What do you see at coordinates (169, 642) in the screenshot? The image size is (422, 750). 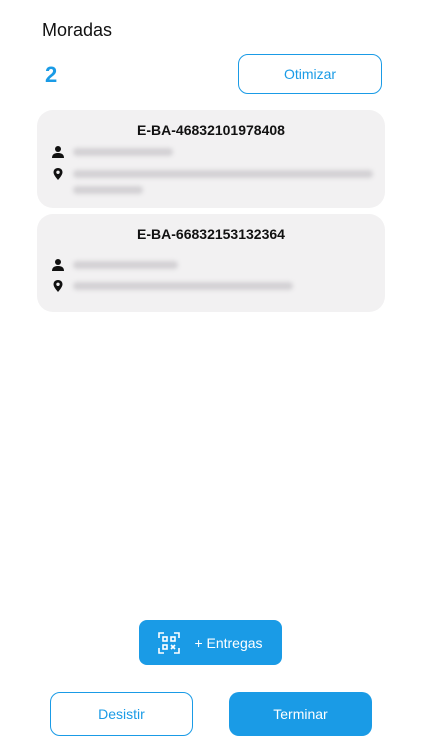 I see `qr-scan-icon` at bounding box center [169, 642].